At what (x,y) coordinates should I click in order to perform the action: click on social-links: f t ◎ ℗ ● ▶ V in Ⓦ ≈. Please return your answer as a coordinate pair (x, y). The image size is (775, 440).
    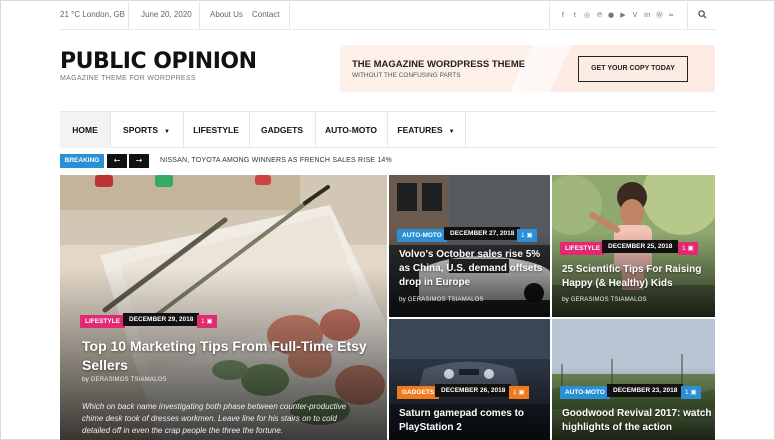
    Looking at the image, I should click on (617, 14).